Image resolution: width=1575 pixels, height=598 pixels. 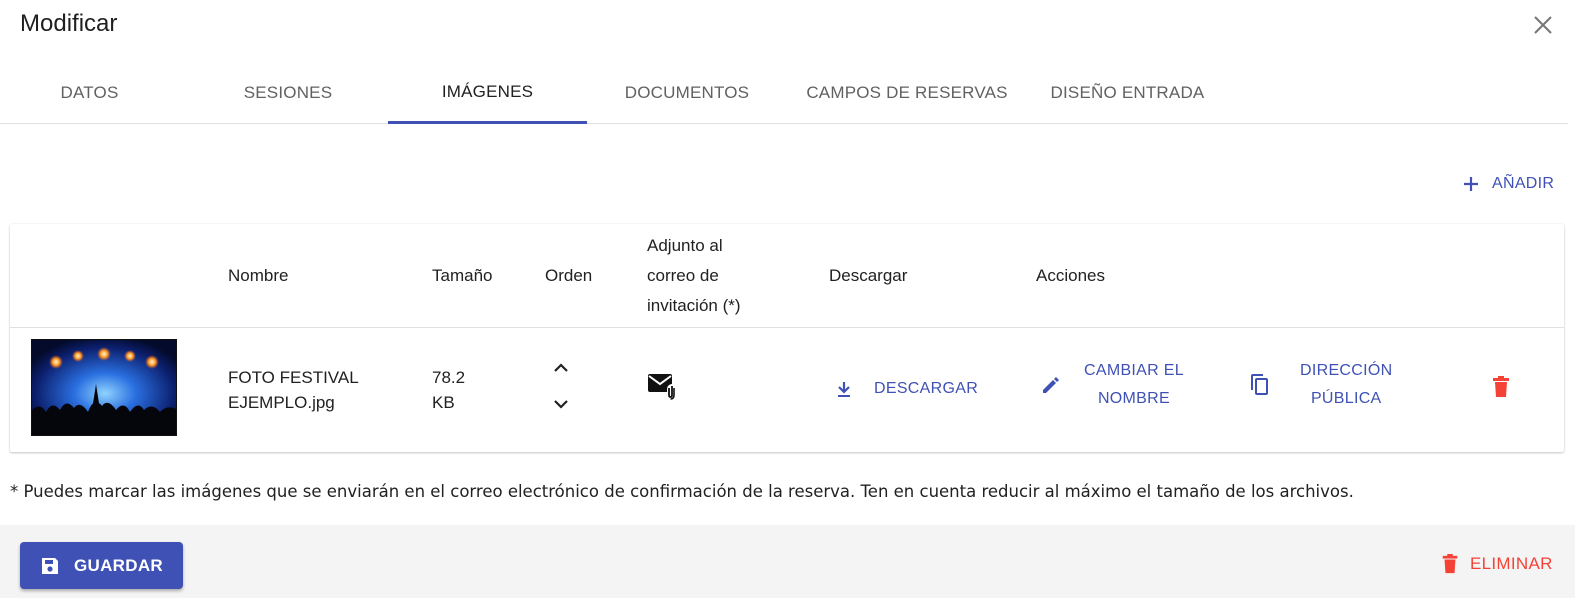 What do you see at coordinates (118, 565) in the screenshot?
I see `save-label: GUARDAR` at bounding box center [118, 565].